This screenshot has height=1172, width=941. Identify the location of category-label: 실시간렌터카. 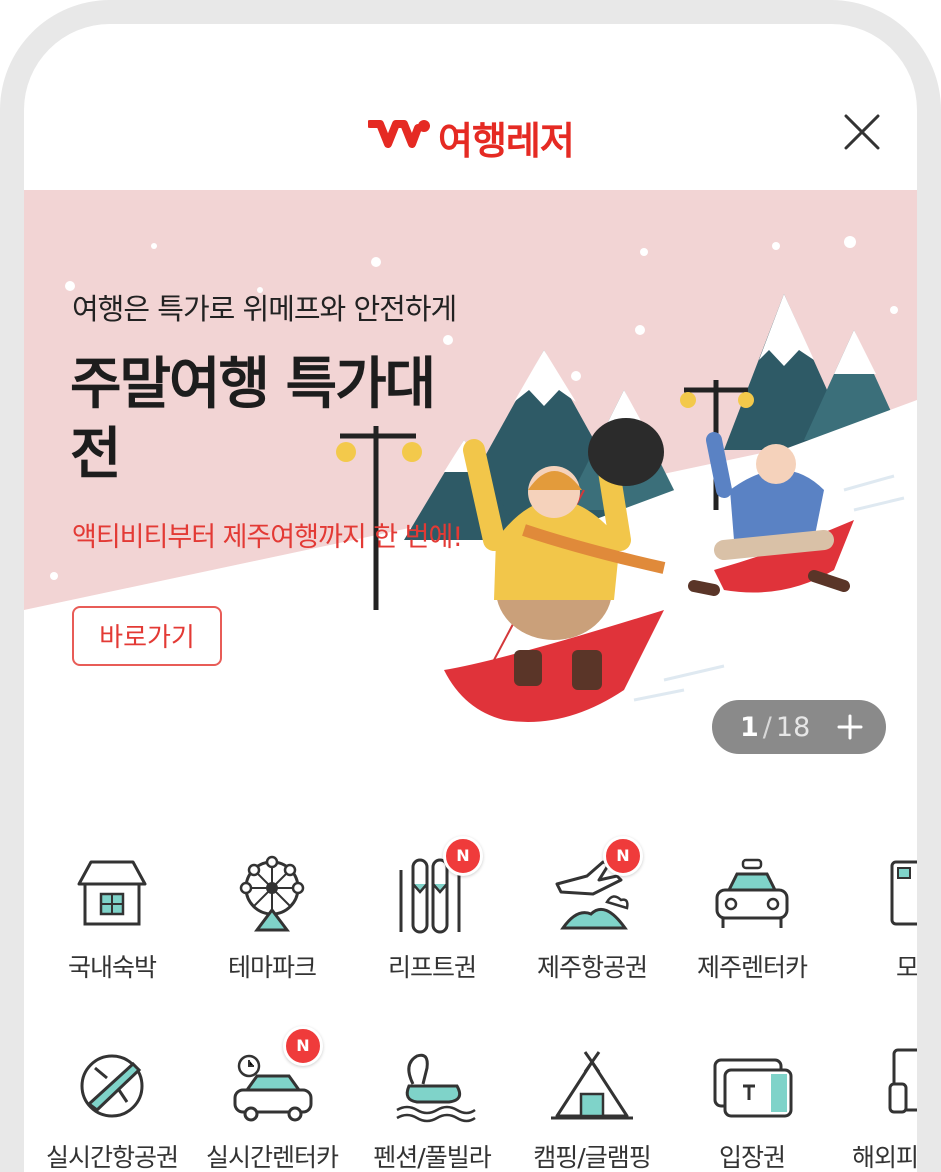
(272, 1157).